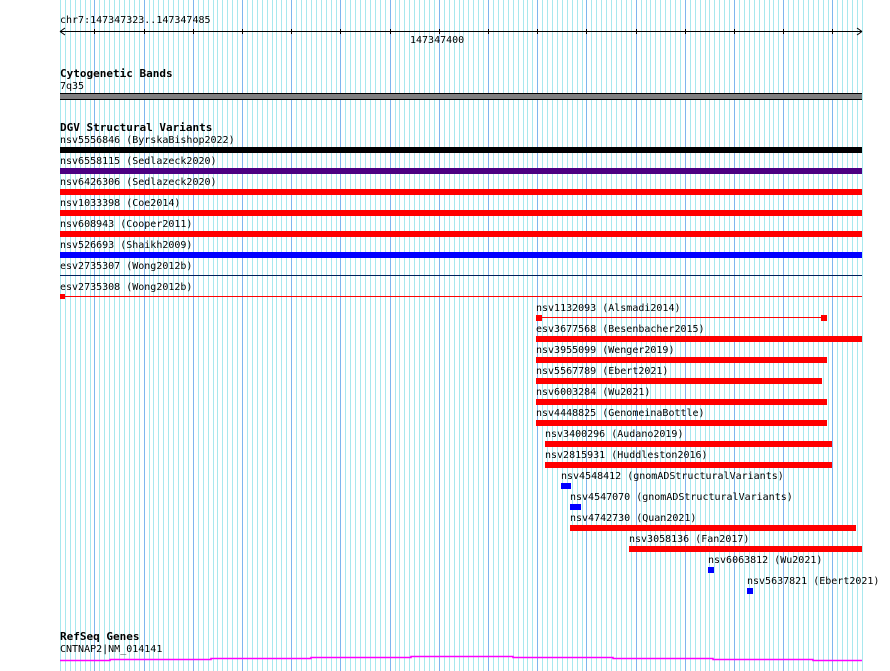 This screenshot has height=671, width=890. I want to click on dgv-feature-label: nsv3955099 (Wenger2019), so click(605, 350).